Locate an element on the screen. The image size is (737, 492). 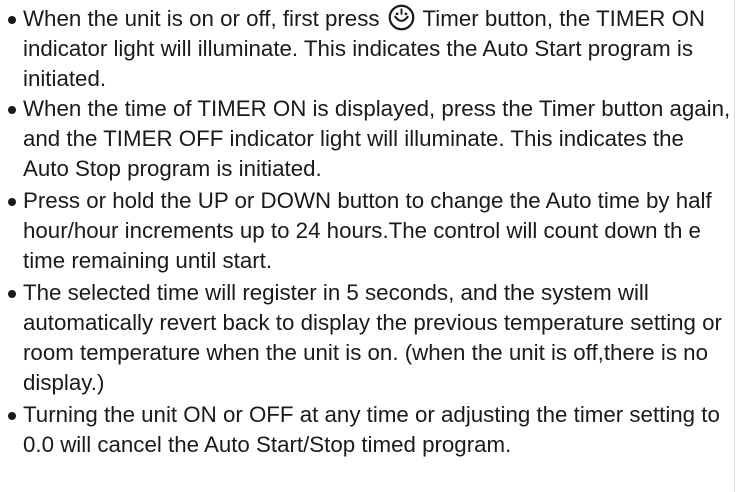
page-edge-divider is located at coordinates (734, 246).